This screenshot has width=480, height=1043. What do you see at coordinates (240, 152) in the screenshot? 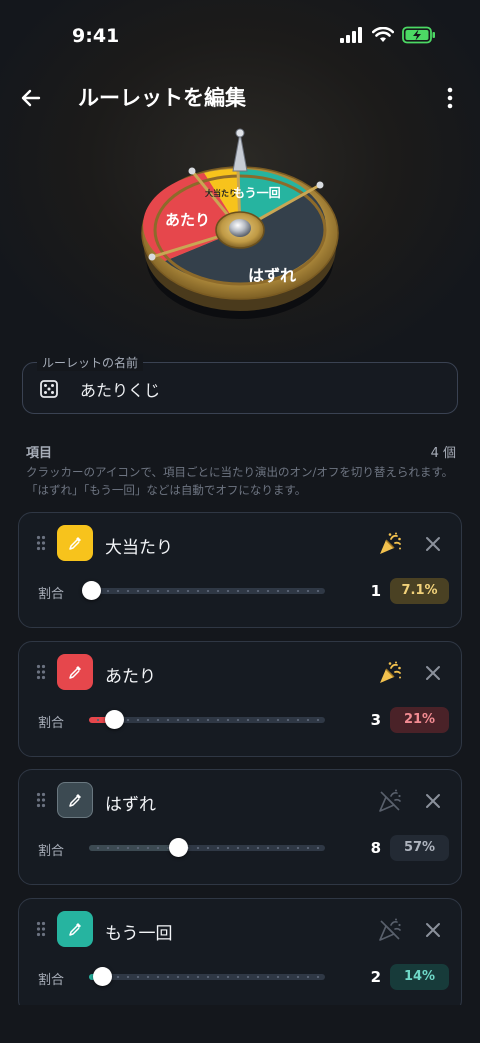
I see `wheel-pointer` at bounding box center [240, 152].